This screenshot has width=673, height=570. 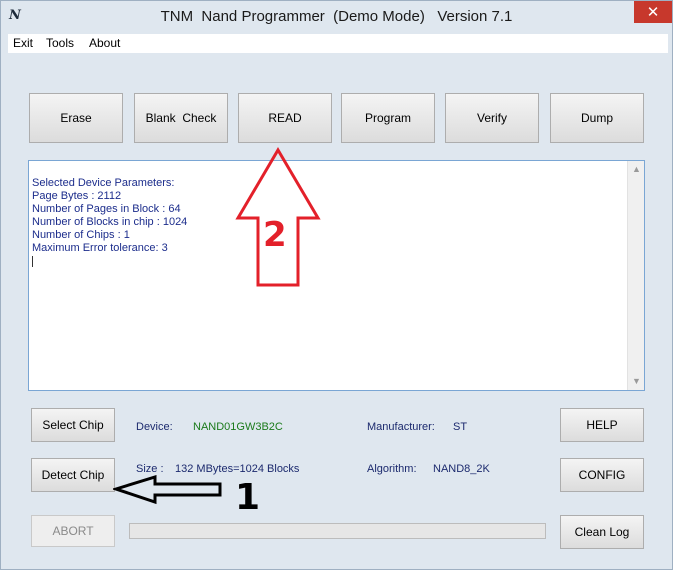 I want to click on black-left-arrow-icon, so click(x=167, y=490).